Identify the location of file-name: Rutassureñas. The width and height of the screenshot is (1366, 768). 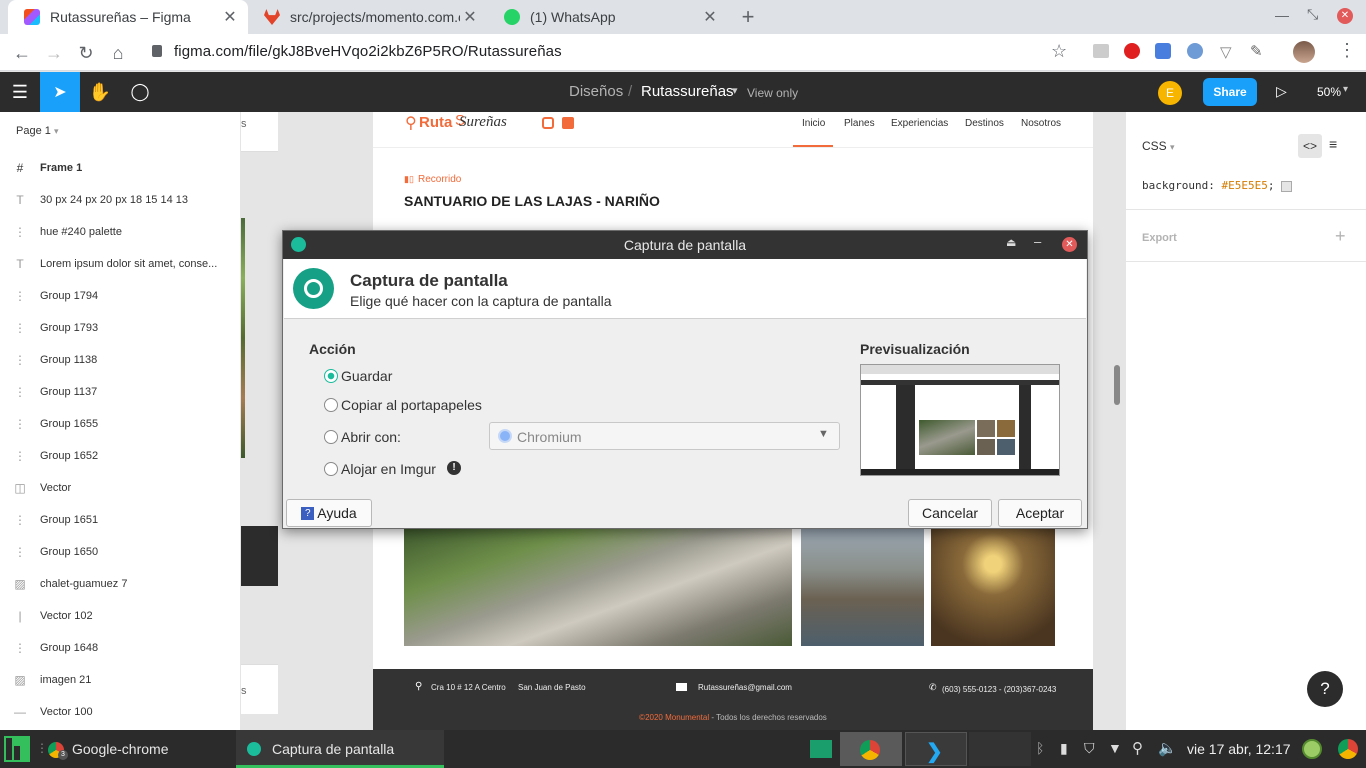
(687, 91).